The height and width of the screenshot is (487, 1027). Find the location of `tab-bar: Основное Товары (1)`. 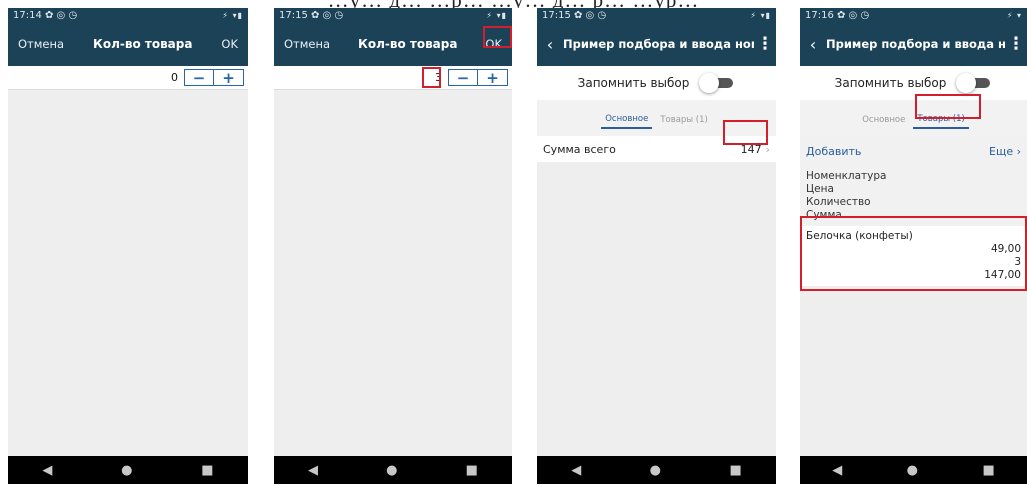

tab-bar: Основное Товары (1) is located at coordinates (913, 118).